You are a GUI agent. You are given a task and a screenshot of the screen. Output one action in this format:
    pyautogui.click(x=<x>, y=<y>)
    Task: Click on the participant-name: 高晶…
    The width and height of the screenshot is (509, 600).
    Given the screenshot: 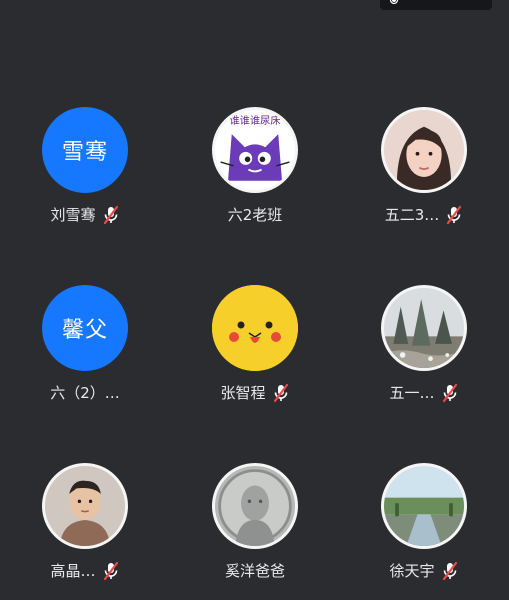 What is the action you would take?
    pyautogui.click(x=73, y=571)
    